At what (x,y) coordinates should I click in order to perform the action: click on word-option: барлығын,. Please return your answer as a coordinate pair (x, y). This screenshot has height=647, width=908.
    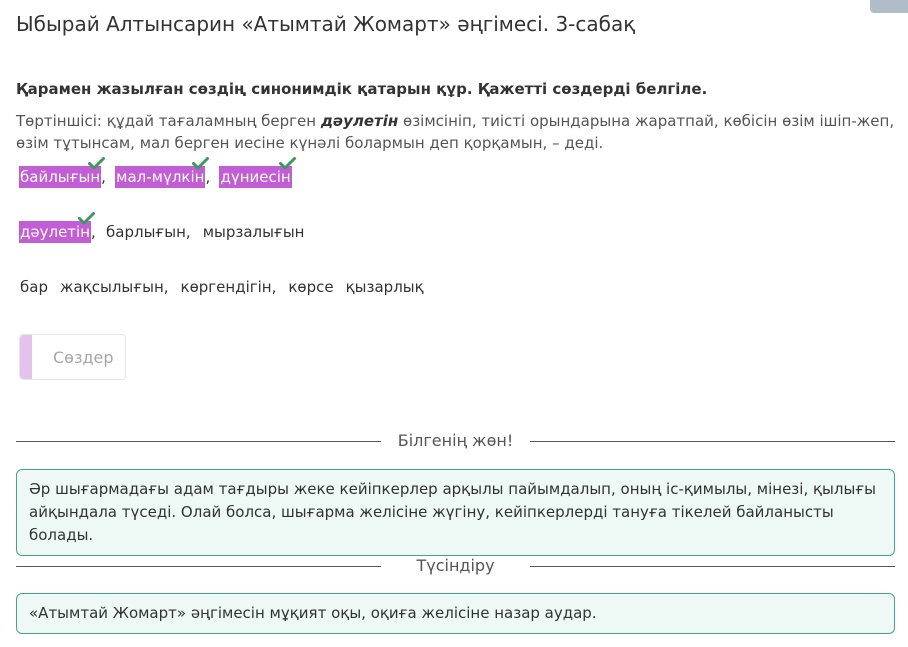
    Looking at the image, I should click on (148, 232).